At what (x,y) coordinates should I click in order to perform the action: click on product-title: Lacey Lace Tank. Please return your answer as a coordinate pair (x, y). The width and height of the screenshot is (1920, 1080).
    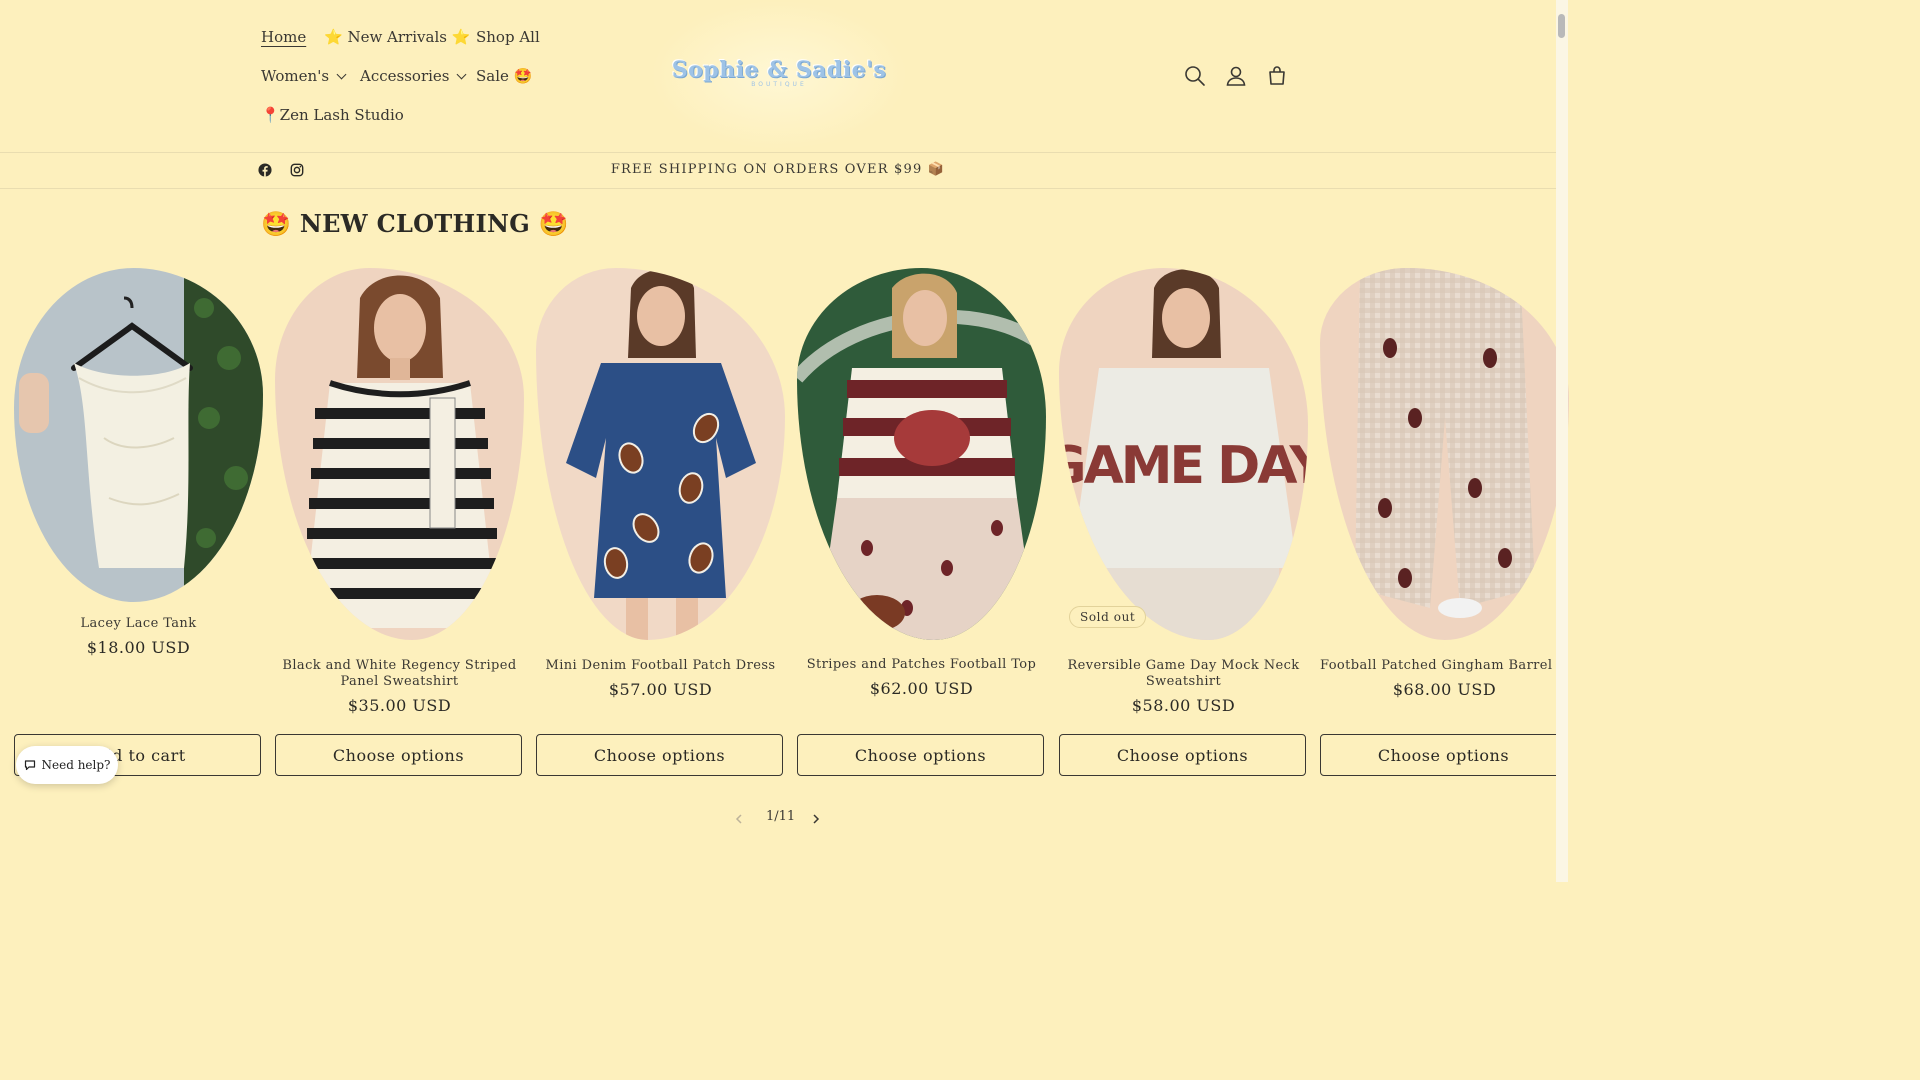
    Looking at the image, I should click on (138, 624).